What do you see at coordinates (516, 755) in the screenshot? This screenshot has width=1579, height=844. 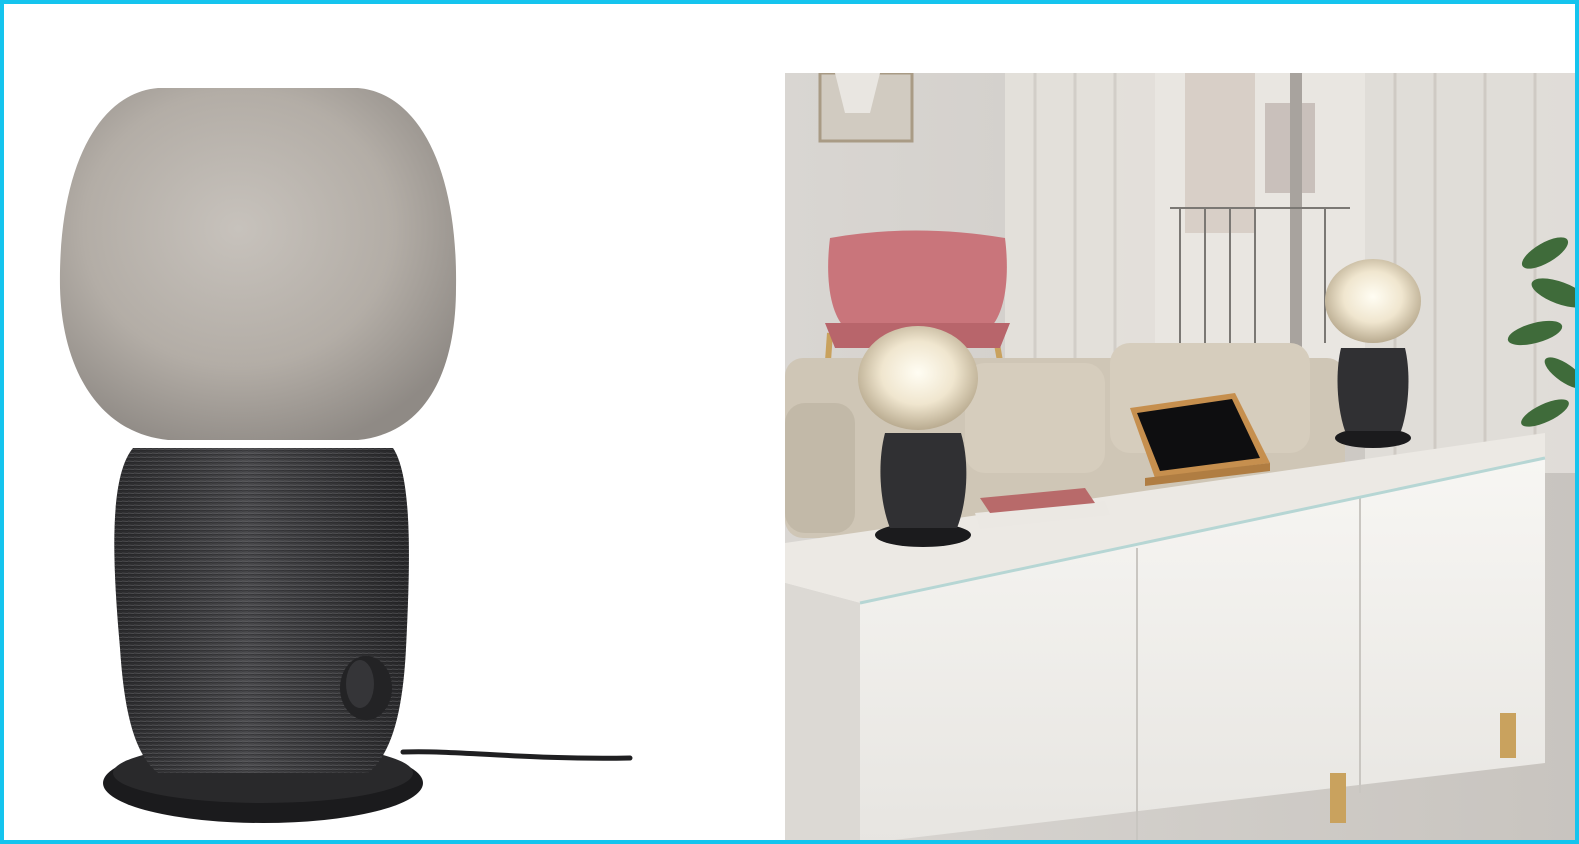 I see `power-cord` at bounding box center [516, 755].